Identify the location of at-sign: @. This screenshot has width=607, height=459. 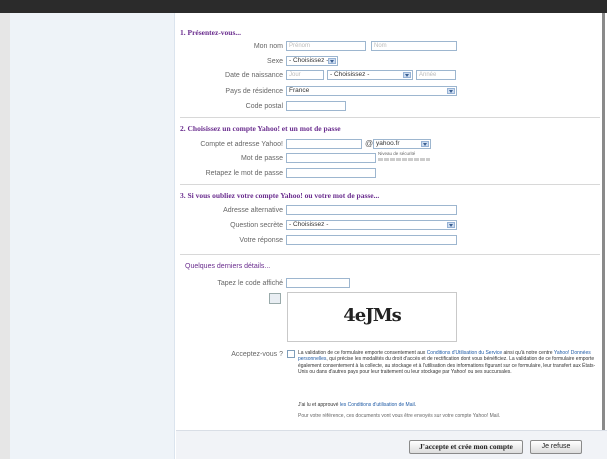
(369, 143).